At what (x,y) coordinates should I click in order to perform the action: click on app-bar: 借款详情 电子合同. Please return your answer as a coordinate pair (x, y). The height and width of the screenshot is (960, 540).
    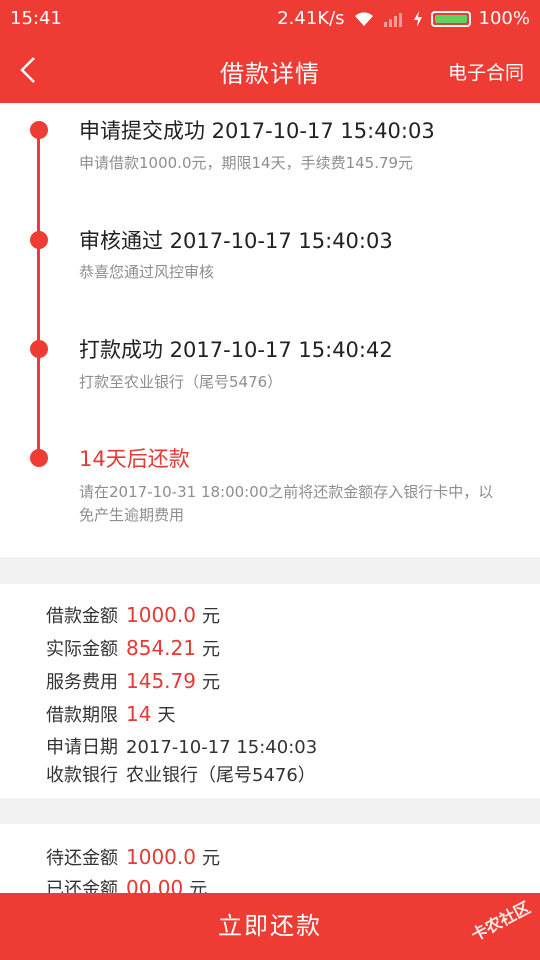
    Looking at the image, I should click on (270, 69).